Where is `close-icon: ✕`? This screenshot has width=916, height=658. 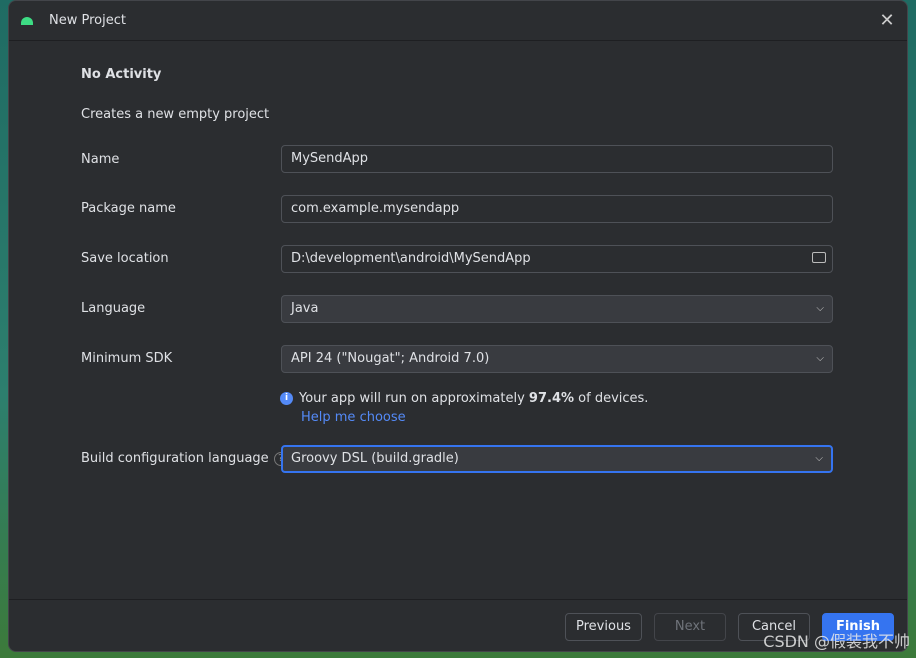 close-icon: ✕ is located at coordinates (887, 21).